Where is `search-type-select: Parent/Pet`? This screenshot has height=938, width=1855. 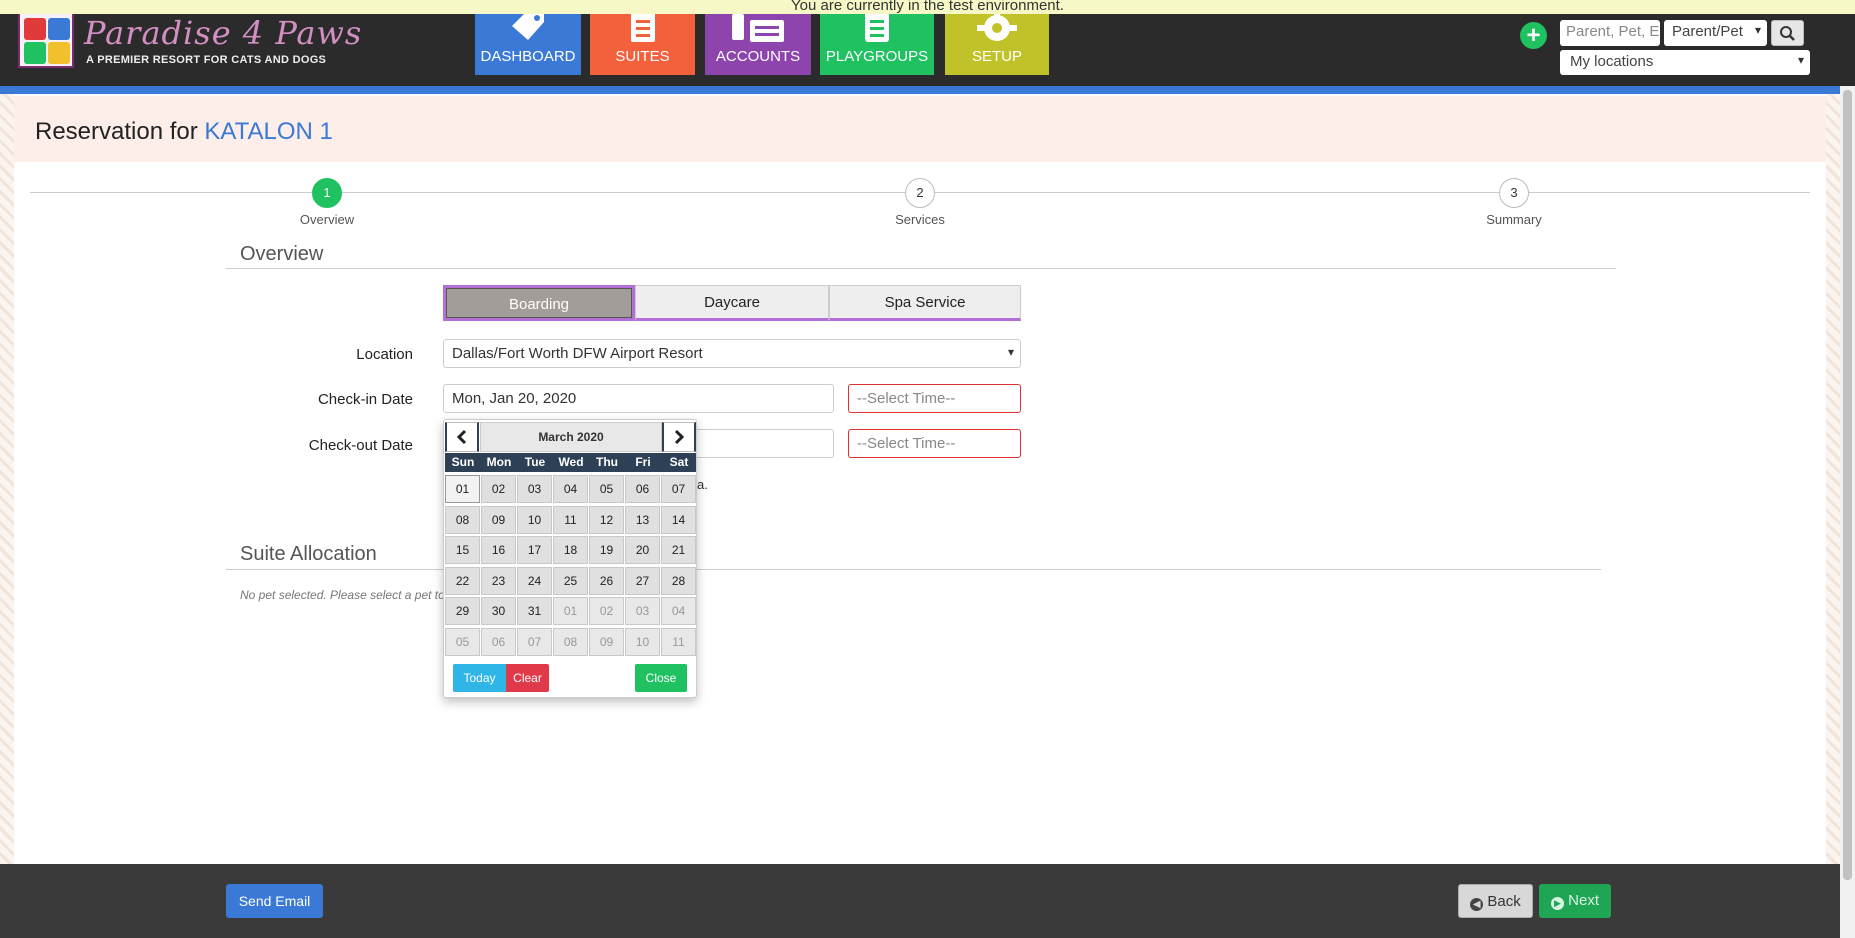 search-type-select: Parent/Pet is located at coordinates (1715, 33).